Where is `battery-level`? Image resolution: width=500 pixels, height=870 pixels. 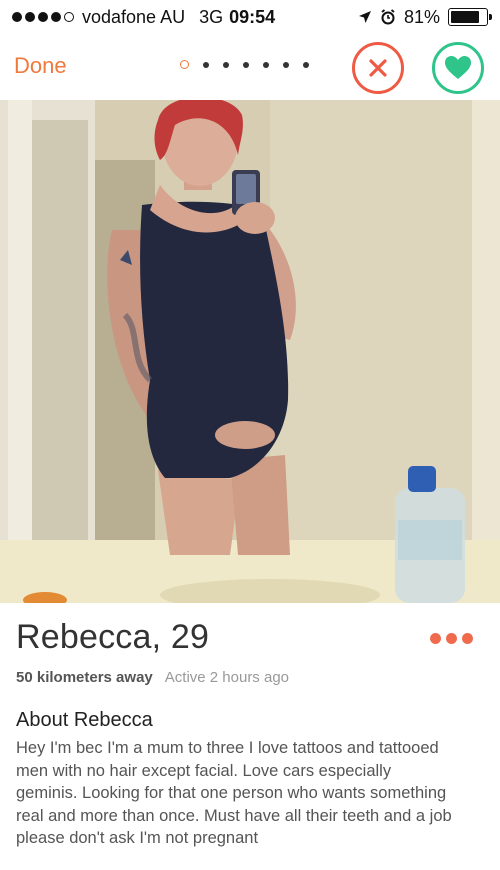
battery-level is located at coordinates (465, 17).